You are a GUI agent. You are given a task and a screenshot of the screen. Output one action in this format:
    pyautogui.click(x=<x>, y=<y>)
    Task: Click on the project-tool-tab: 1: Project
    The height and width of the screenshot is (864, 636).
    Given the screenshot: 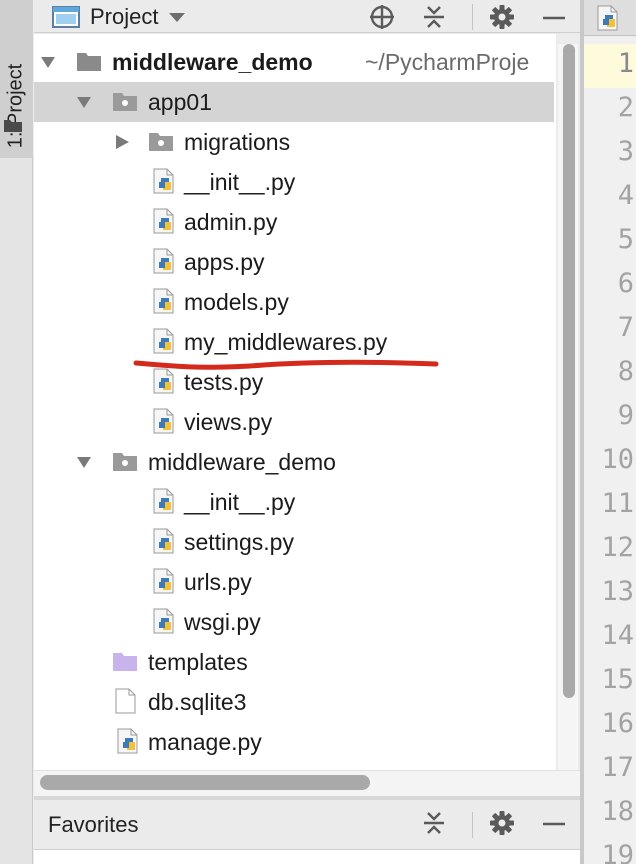 What is the action you would take?
    pyautogui.click(x=16, y=79)
    